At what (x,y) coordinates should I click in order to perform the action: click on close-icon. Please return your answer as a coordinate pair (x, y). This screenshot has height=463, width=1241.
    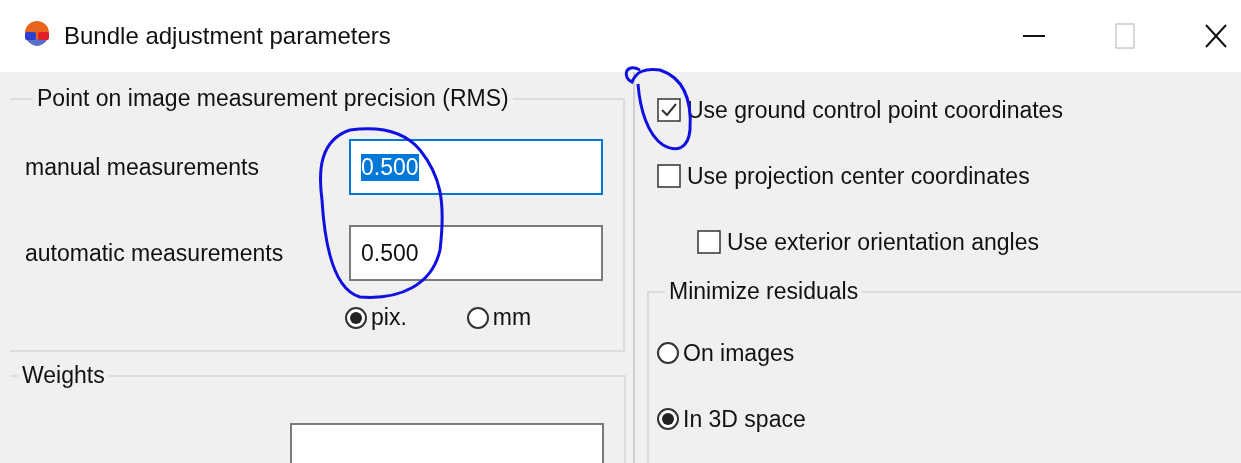
    Looking at the image, I should click on (1216, 36).